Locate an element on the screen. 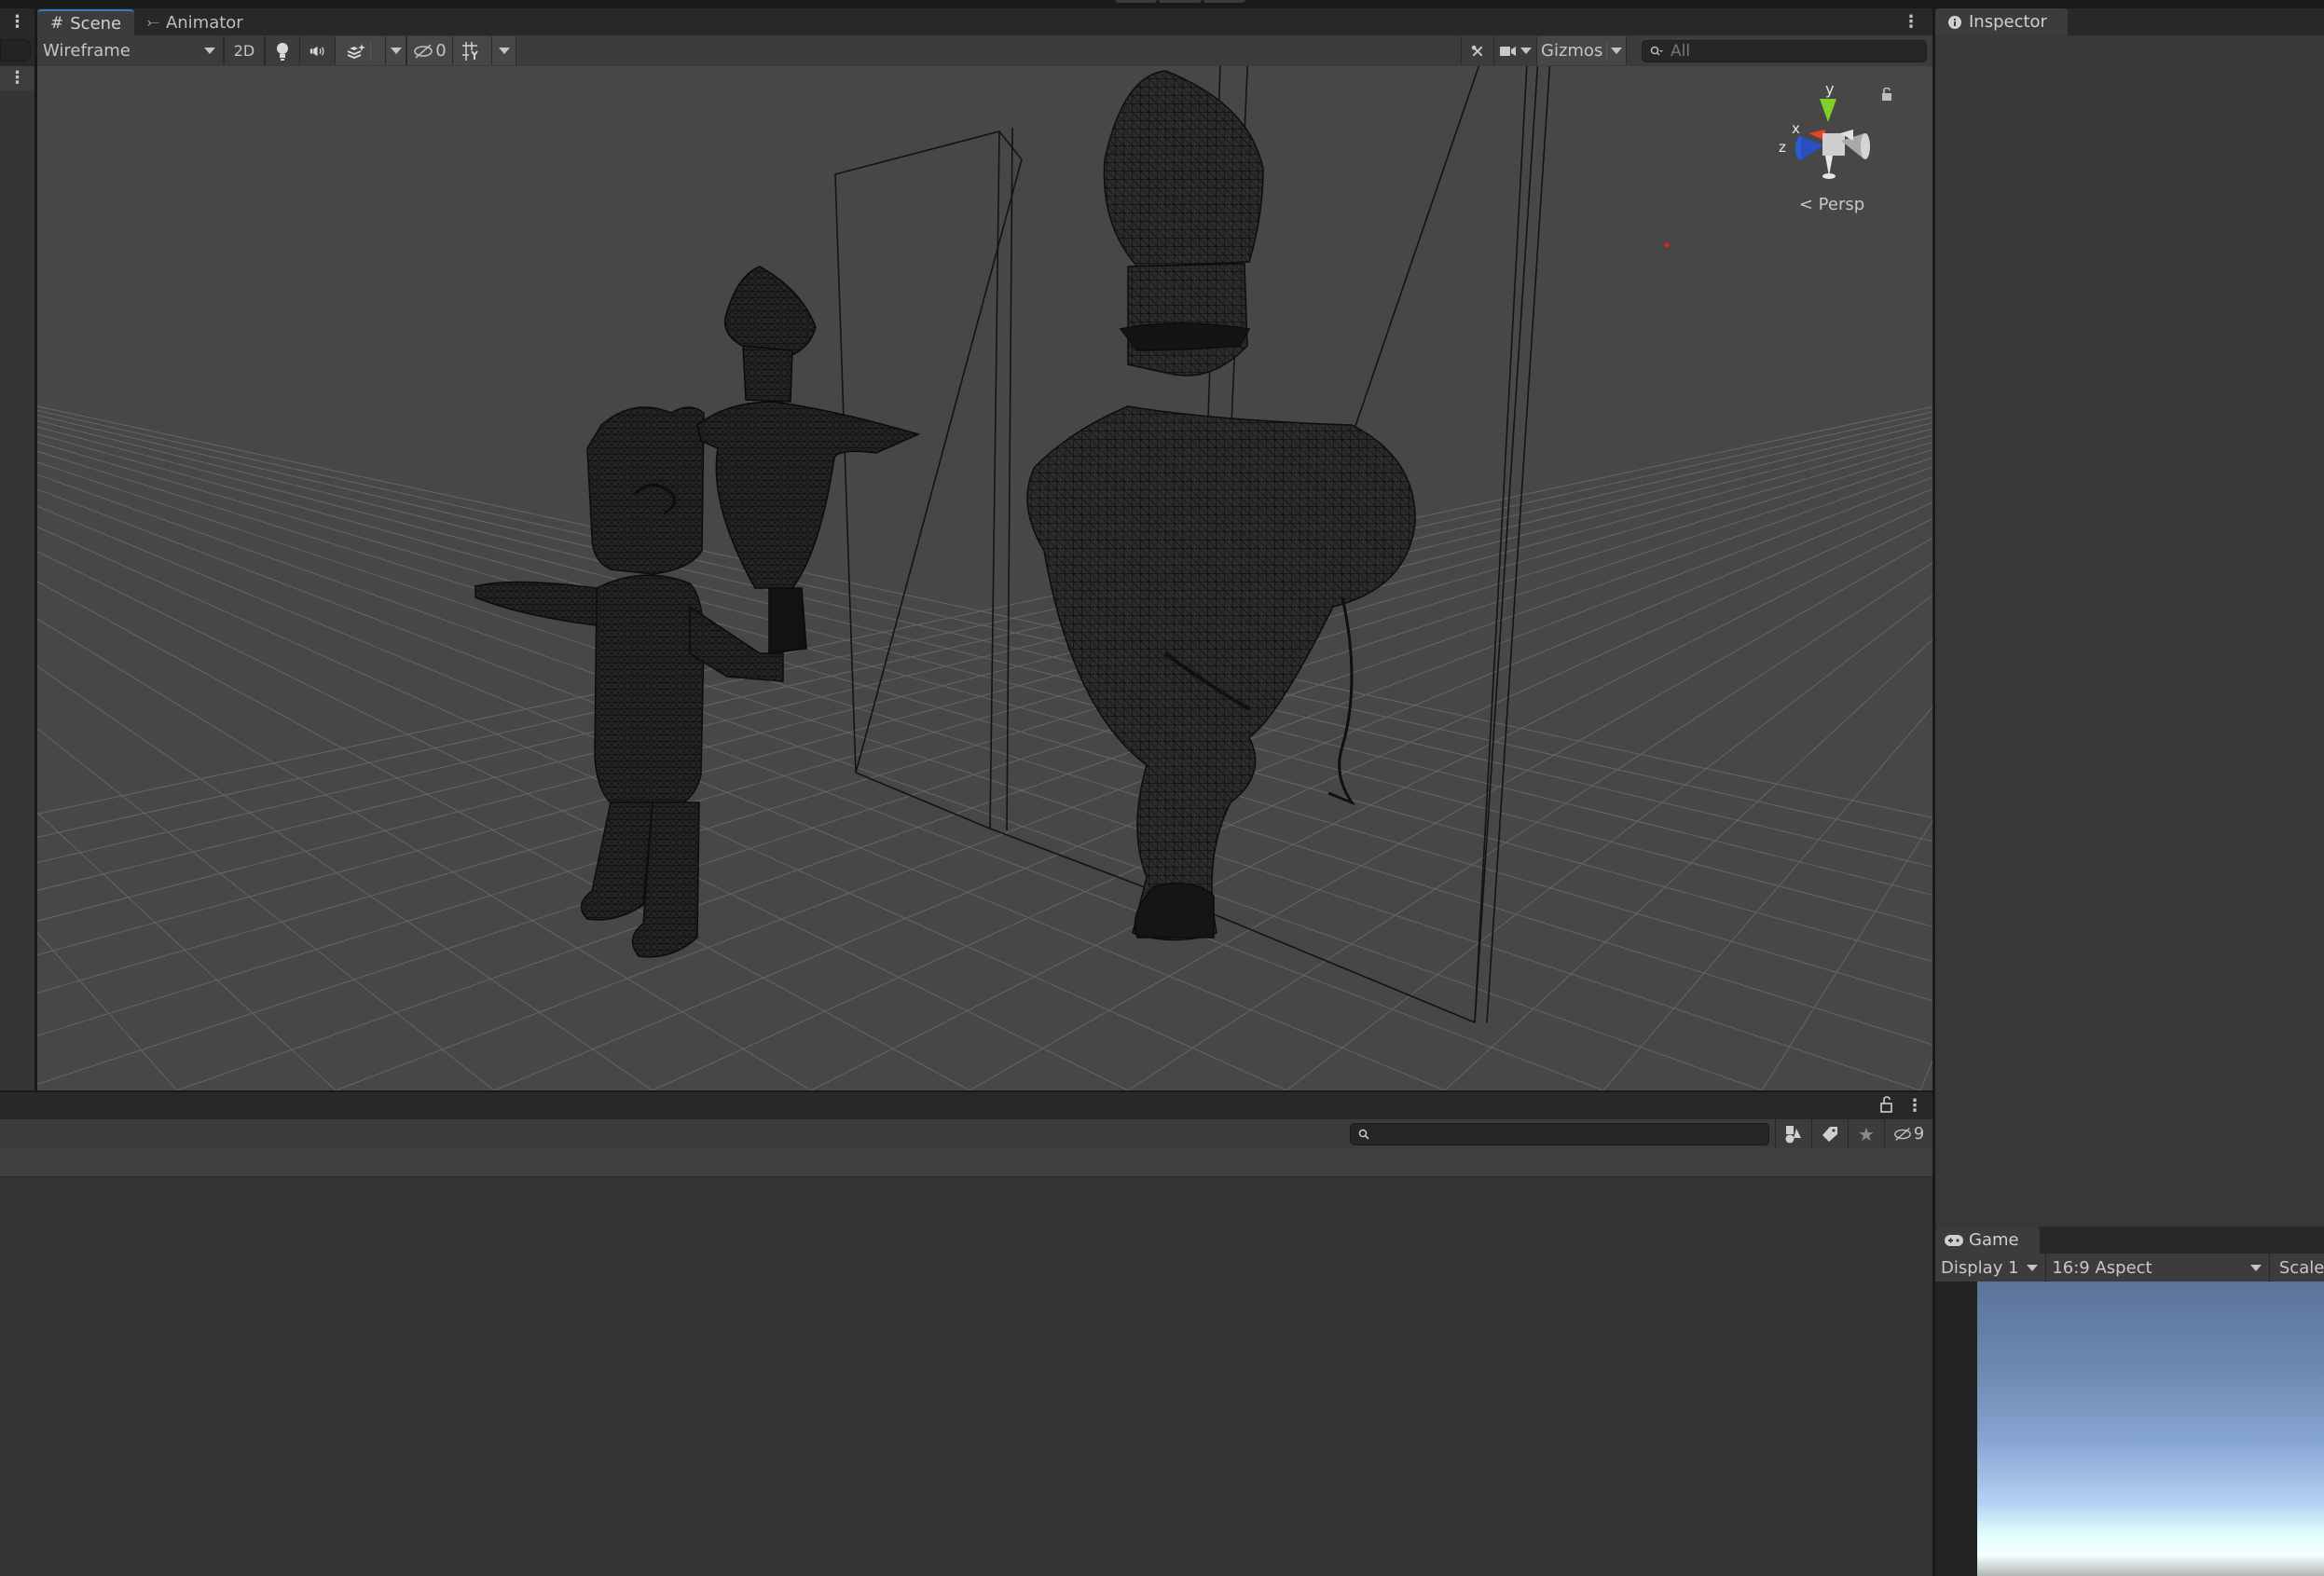 This screenshot has height=1576, width=2324. axis-gizmo-icon: y x z is located at coordinates (1824, 129).